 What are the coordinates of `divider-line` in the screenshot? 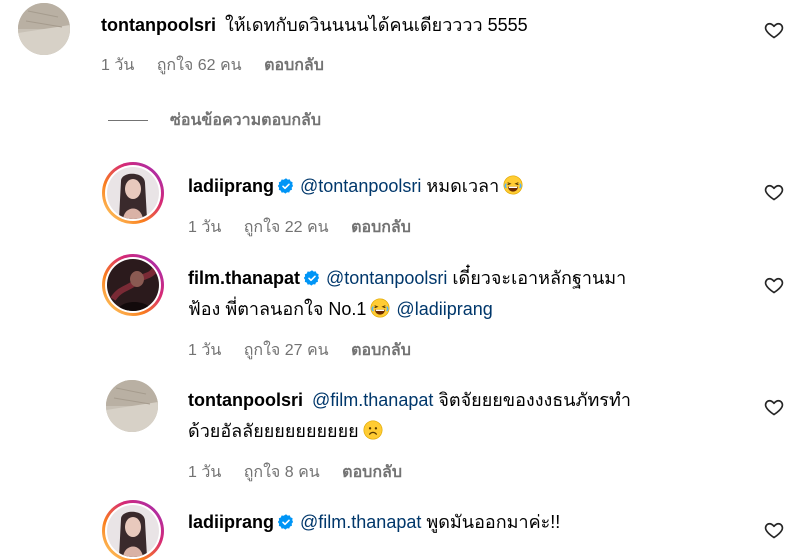 It's located at (128, 120).